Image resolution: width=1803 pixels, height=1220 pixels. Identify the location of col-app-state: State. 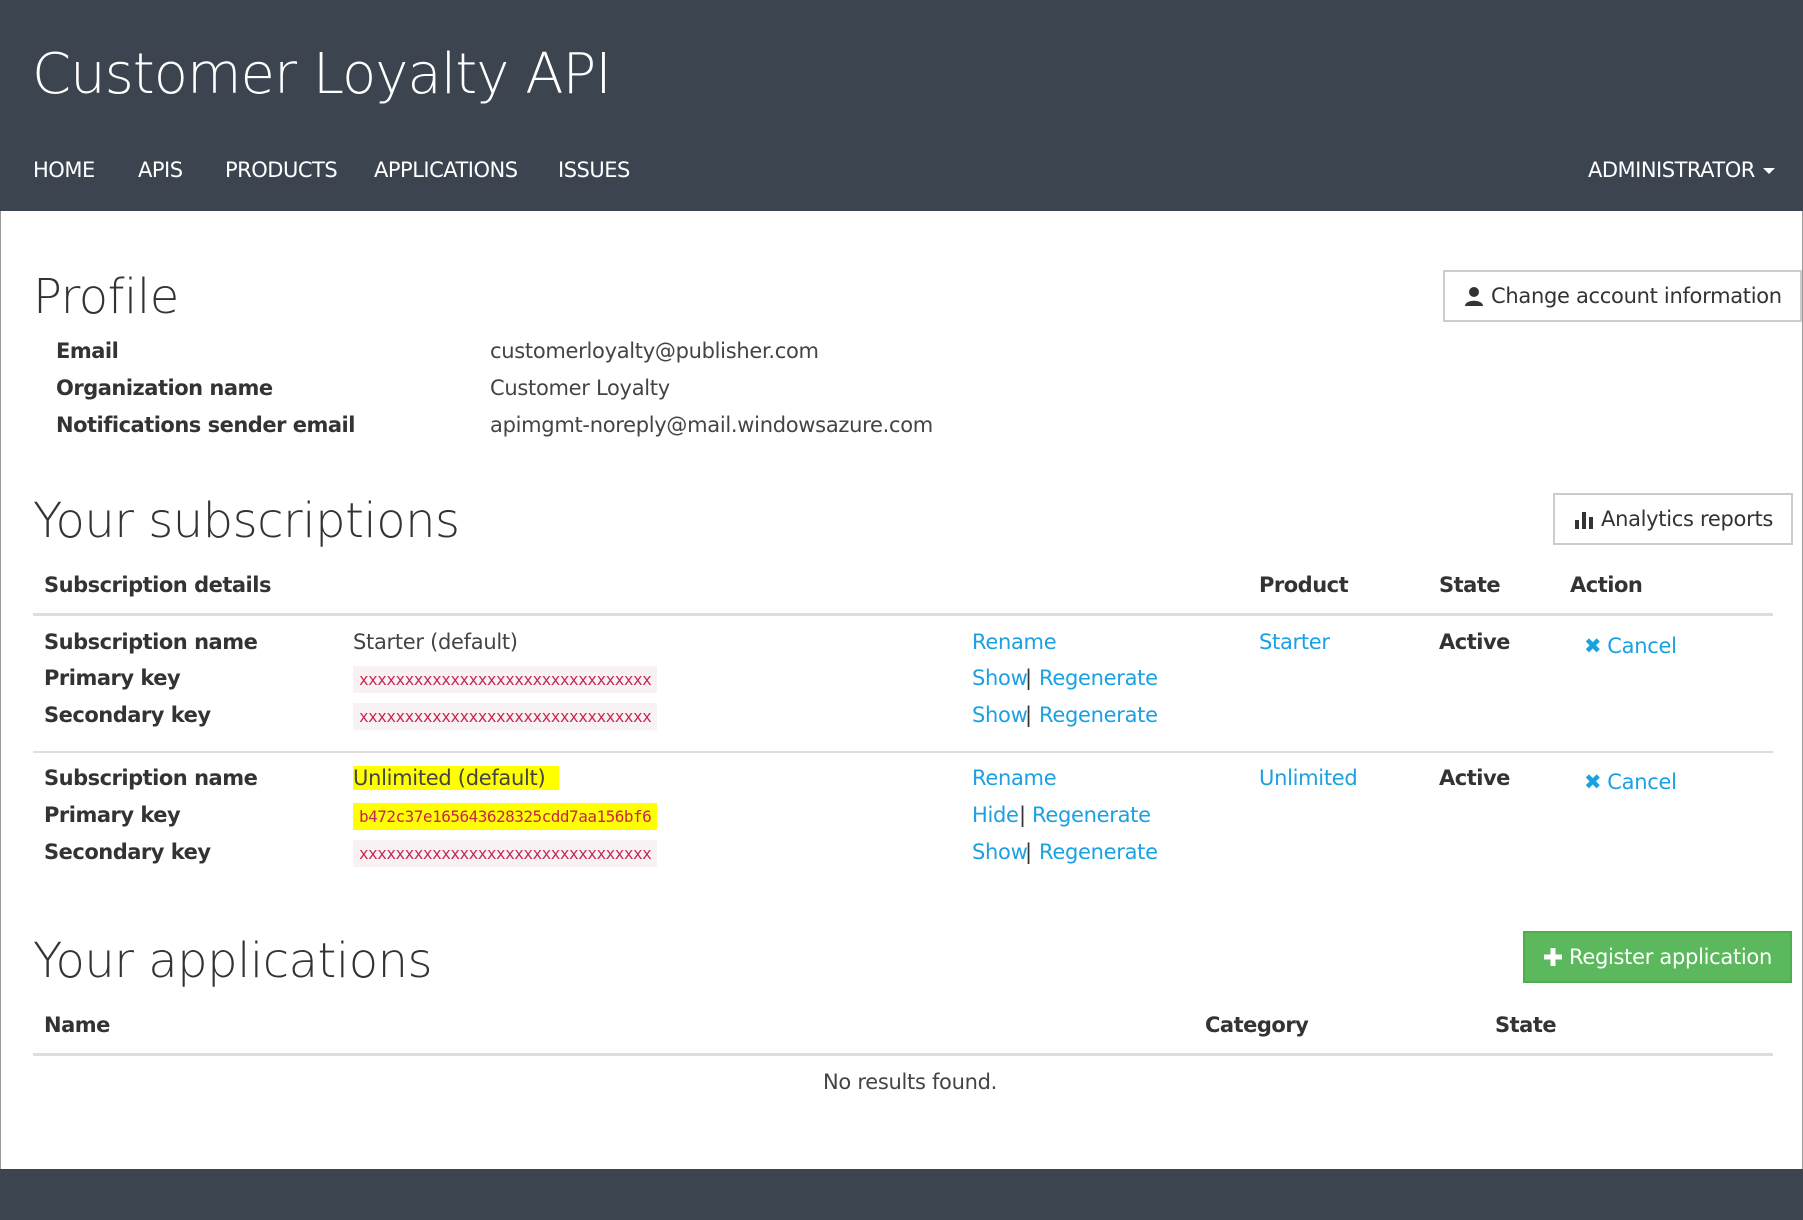
(1526, 1025).